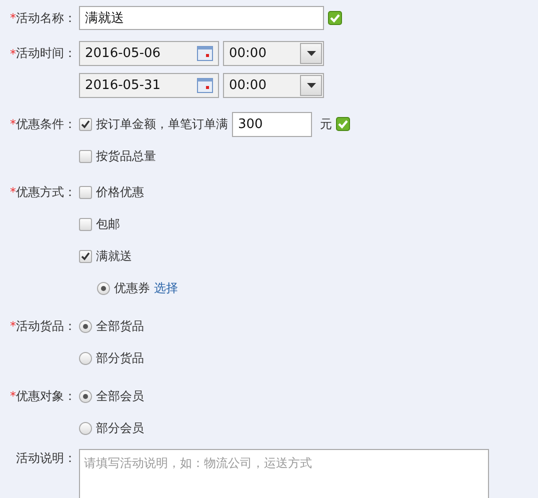 The width and height of the screenshot is (538, 498). Describe the element at coordinates (120, 396) in the screenshot. I see `option-label: 全部会员` at that location.